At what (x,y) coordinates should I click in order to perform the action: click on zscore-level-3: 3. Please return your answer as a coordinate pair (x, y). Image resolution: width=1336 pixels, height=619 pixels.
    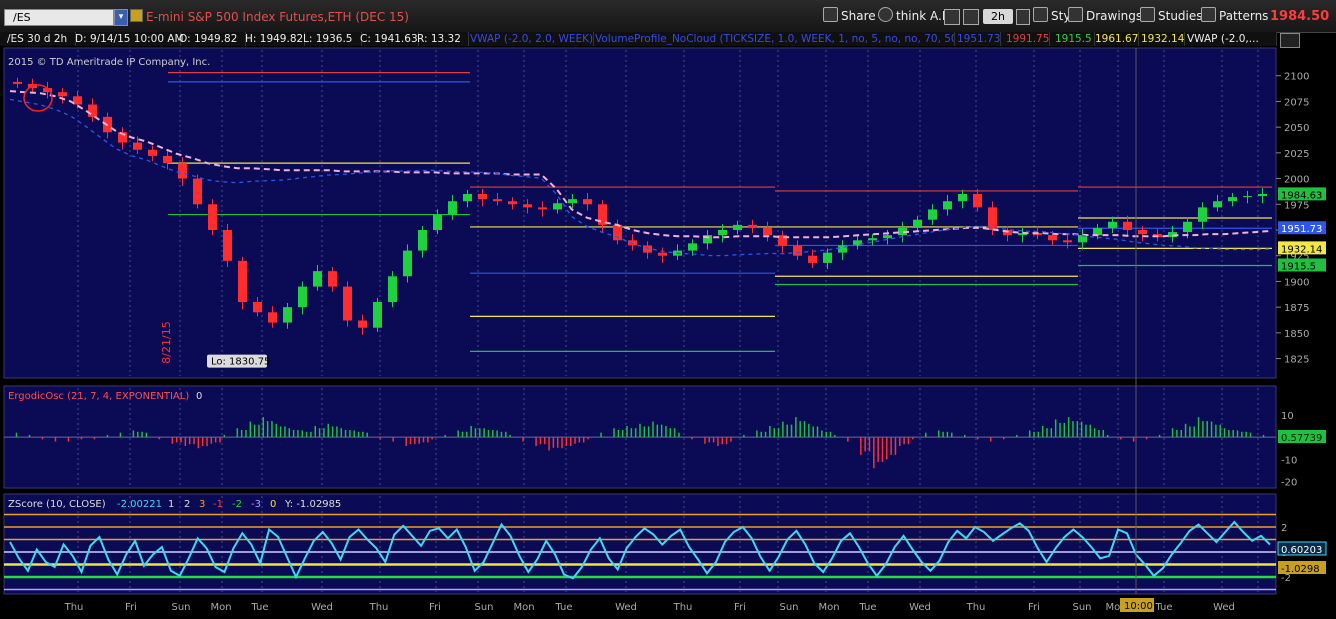
    Looking at the image, I should click on (202, 504).